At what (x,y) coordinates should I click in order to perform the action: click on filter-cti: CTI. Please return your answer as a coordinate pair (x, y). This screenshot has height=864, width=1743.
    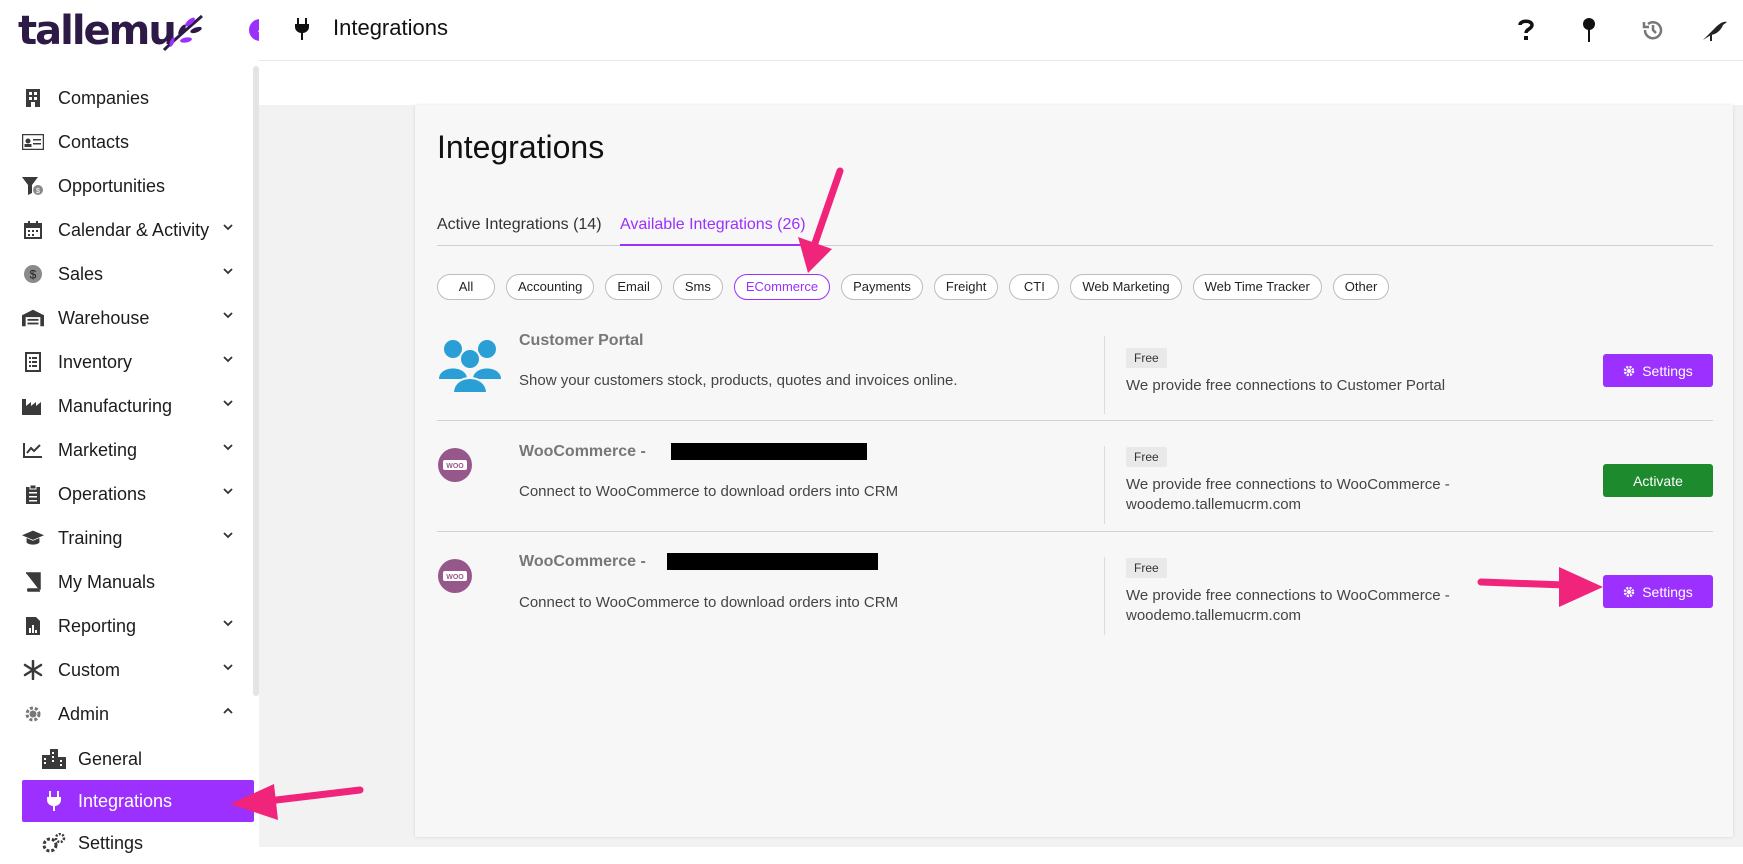
    Looking at the image, I should click on (1034, 287).